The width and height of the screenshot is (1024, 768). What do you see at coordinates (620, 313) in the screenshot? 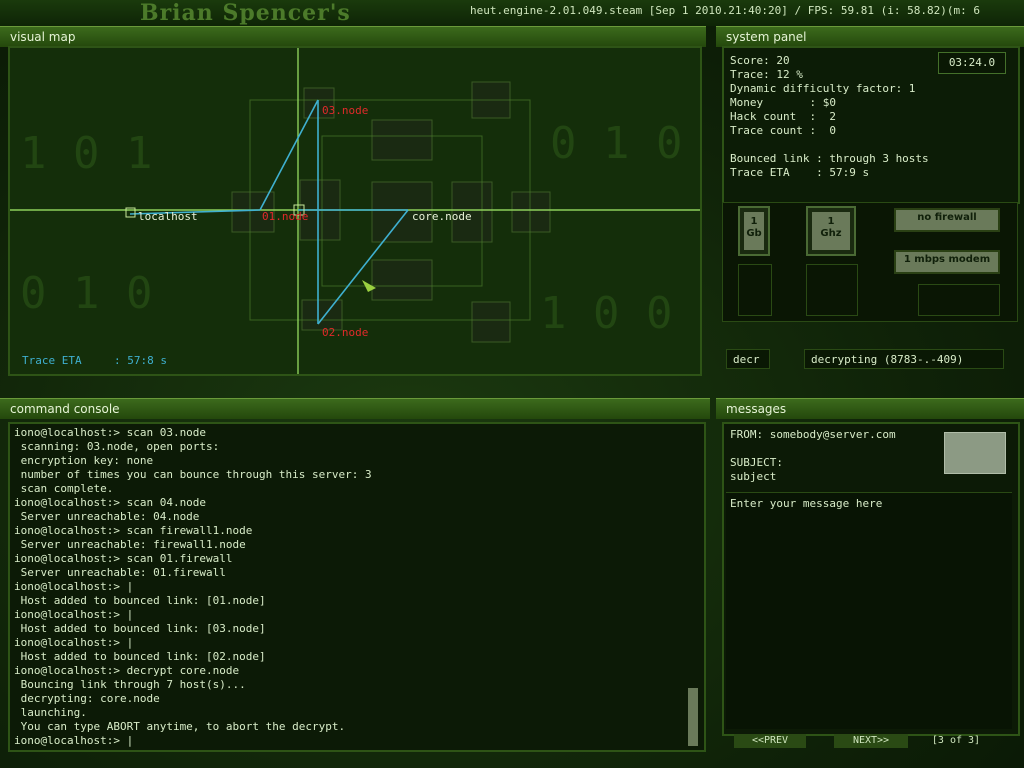
I see `svg-text: 1 0 0 1` at bounding box center [620, 313].